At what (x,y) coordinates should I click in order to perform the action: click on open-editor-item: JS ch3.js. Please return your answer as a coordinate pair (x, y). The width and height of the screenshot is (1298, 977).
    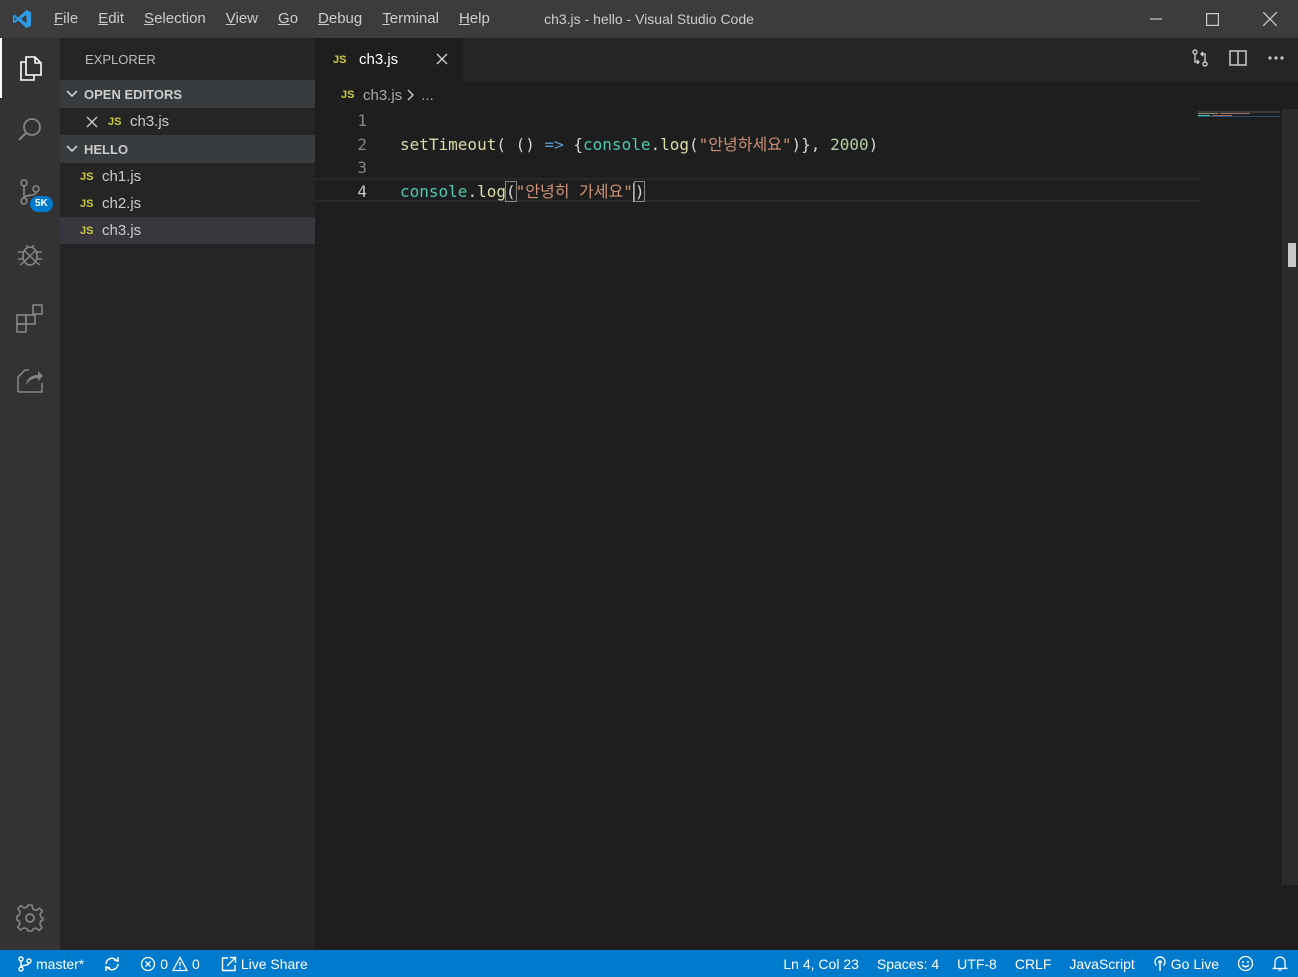
    Looking at the image, I should click on (187, 121).